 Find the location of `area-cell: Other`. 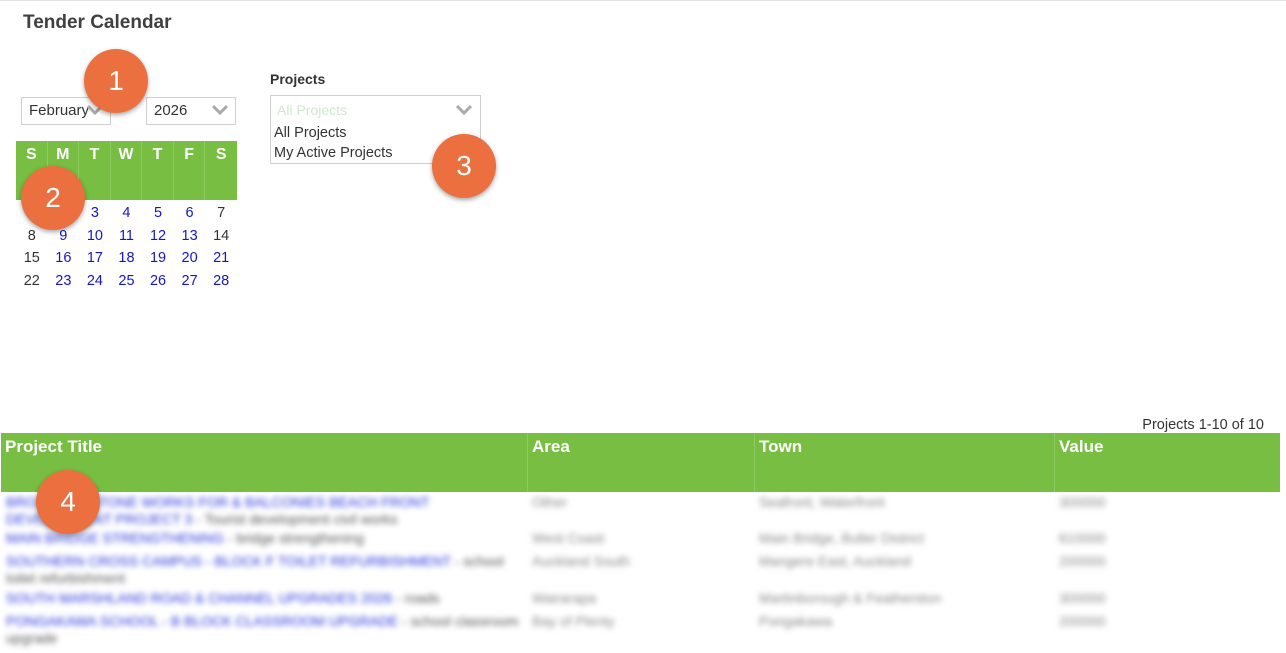

area-cell: Other is located at coordinates (550, 502).